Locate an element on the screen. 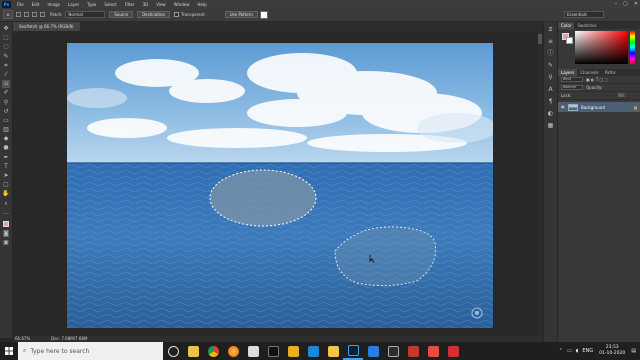  patch-tool-icon: ⌂ is located at coordinates (8, 14).